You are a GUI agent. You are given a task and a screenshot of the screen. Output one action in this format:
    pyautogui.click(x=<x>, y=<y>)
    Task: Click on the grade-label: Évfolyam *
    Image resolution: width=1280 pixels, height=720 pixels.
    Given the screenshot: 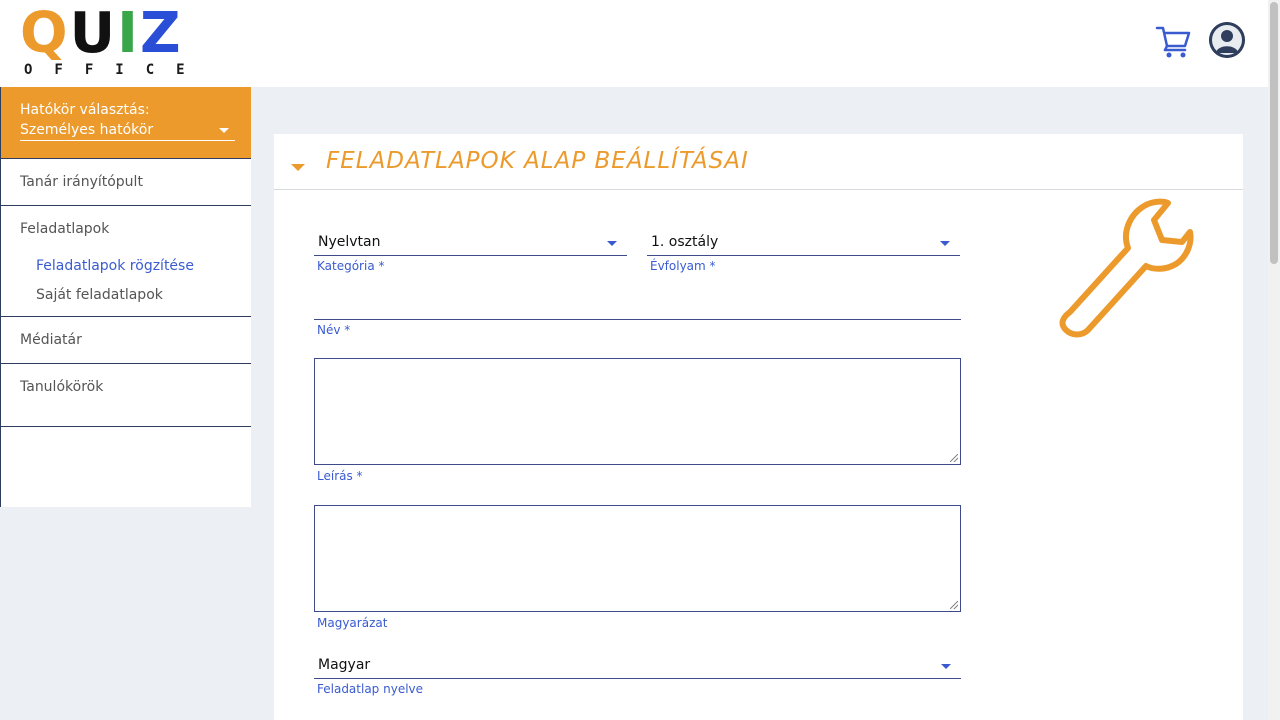 What is the action you would take?
    pyautogui.click(x=683, y=266)
    